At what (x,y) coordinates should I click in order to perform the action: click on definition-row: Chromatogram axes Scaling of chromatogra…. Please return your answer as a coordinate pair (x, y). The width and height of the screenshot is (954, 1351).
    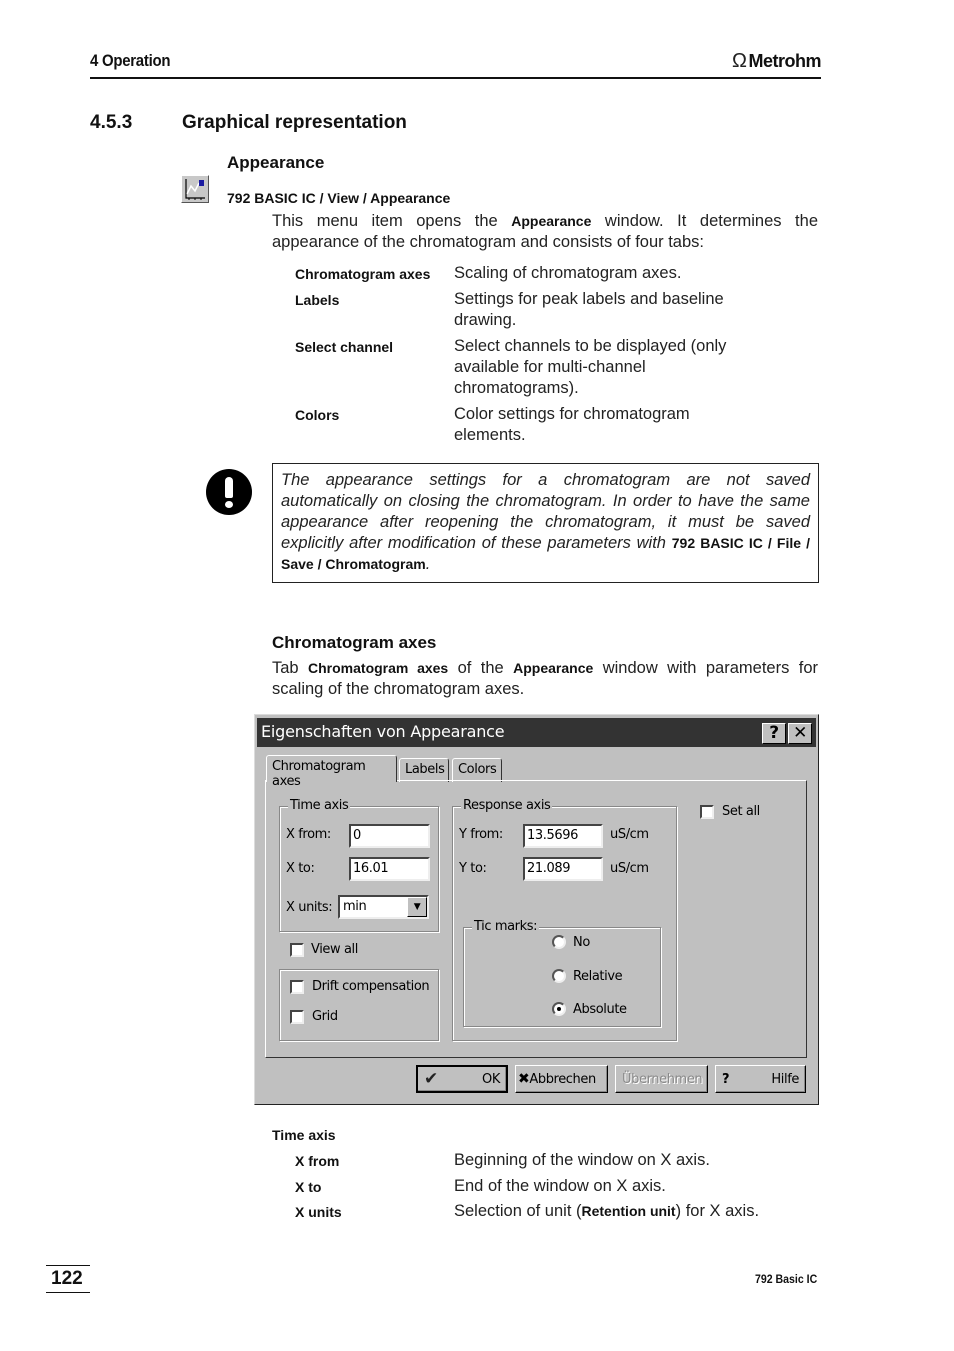
    Looking at the image, I should click on (530, 273).